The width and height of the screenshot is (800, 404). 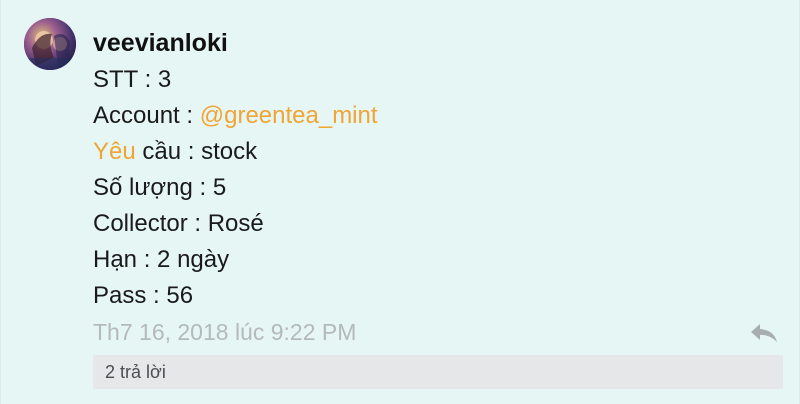 I want to click on field-request-label-rest: cầu, so click(x=158, y=151).